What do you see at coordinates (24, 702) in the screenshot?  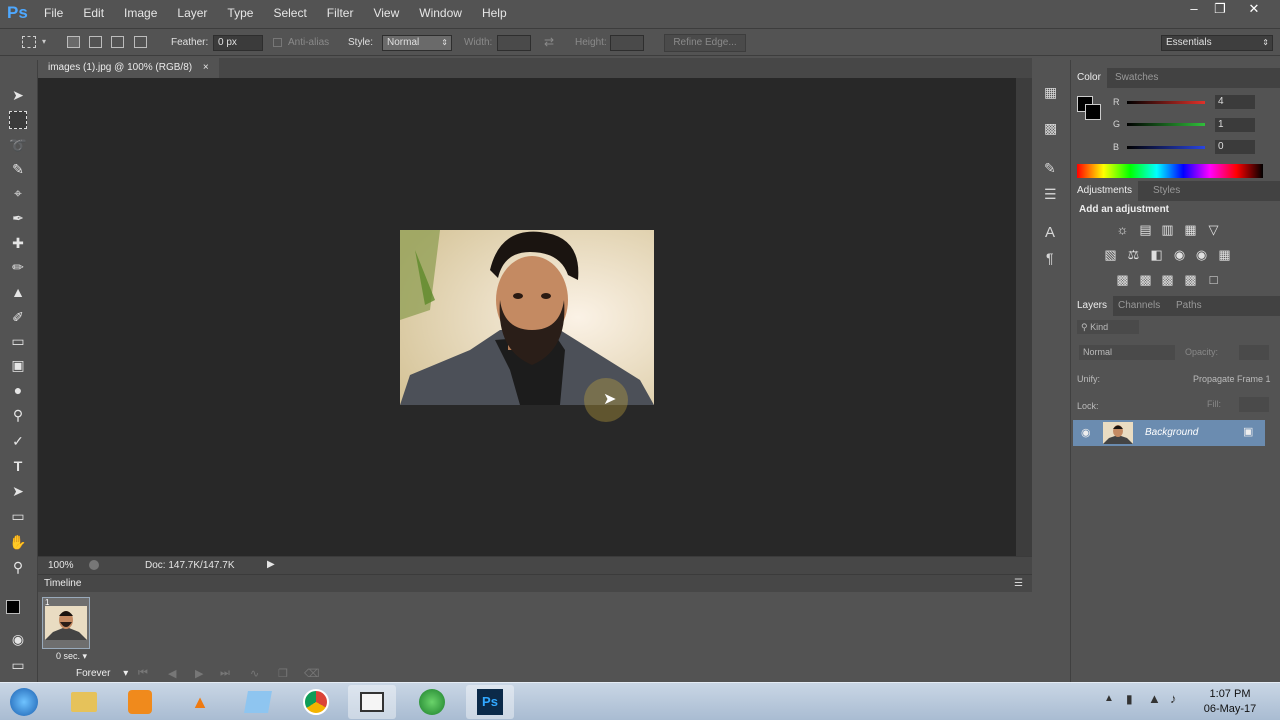 I see `start-button` at bounding box center [24, 702].